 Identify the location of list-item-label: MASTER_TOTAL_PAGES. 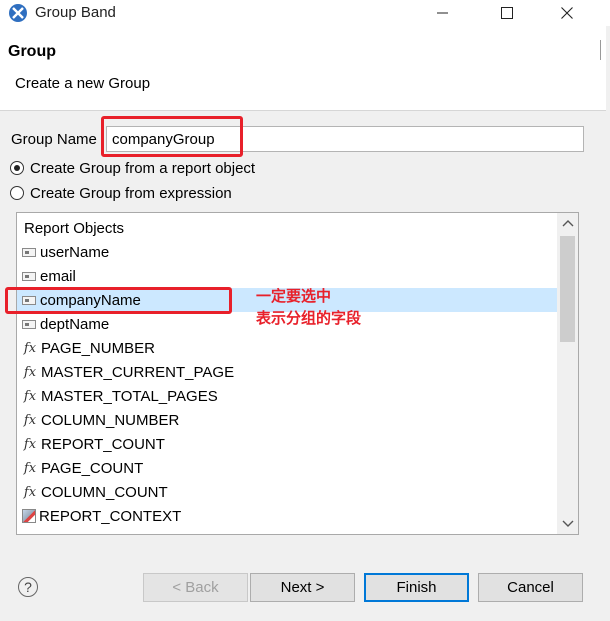
(129, 396).